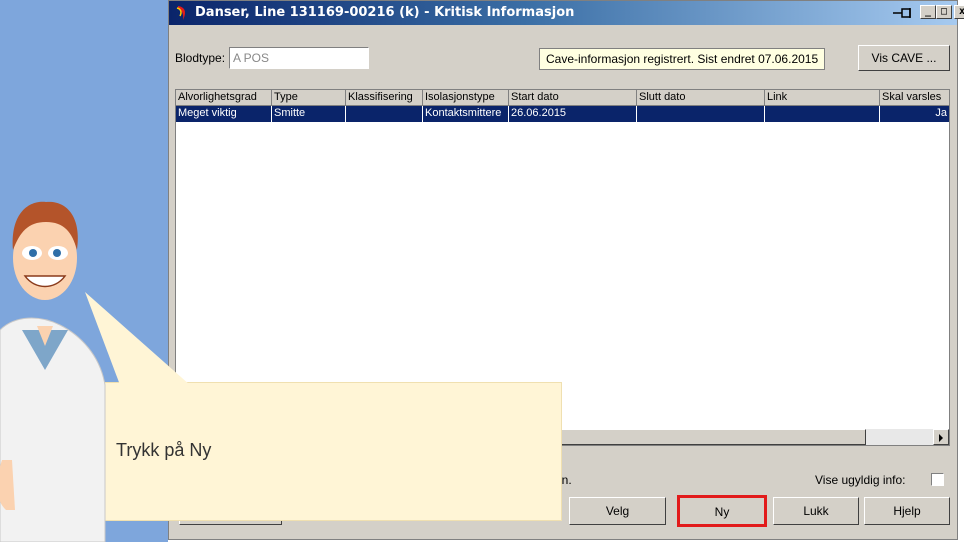  Describe the element at coordinates (928, 12) in the screenshot. I see `minimize-button: _` at that location.